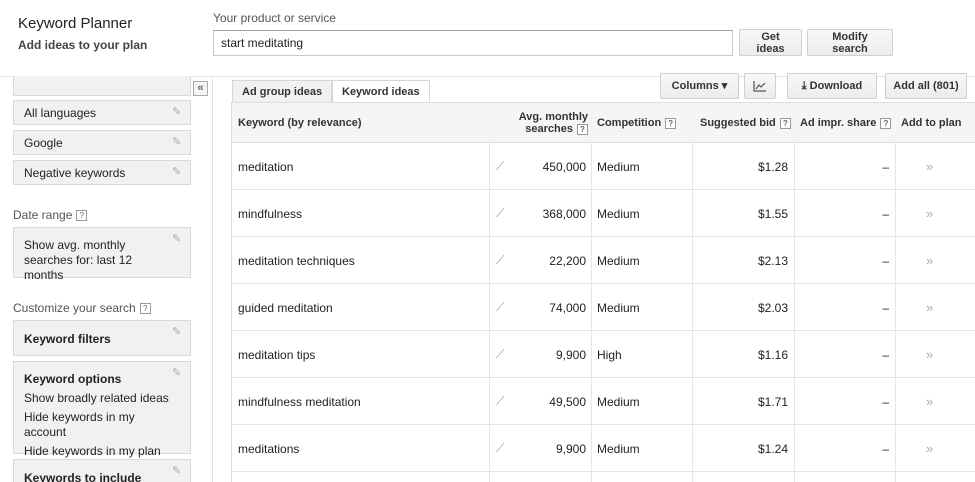 This screenshot has height=482, width=975. Describe the element at coordinates (285, 307) in the screenshot. I see `keyword-cell: guided meditation` at that location.